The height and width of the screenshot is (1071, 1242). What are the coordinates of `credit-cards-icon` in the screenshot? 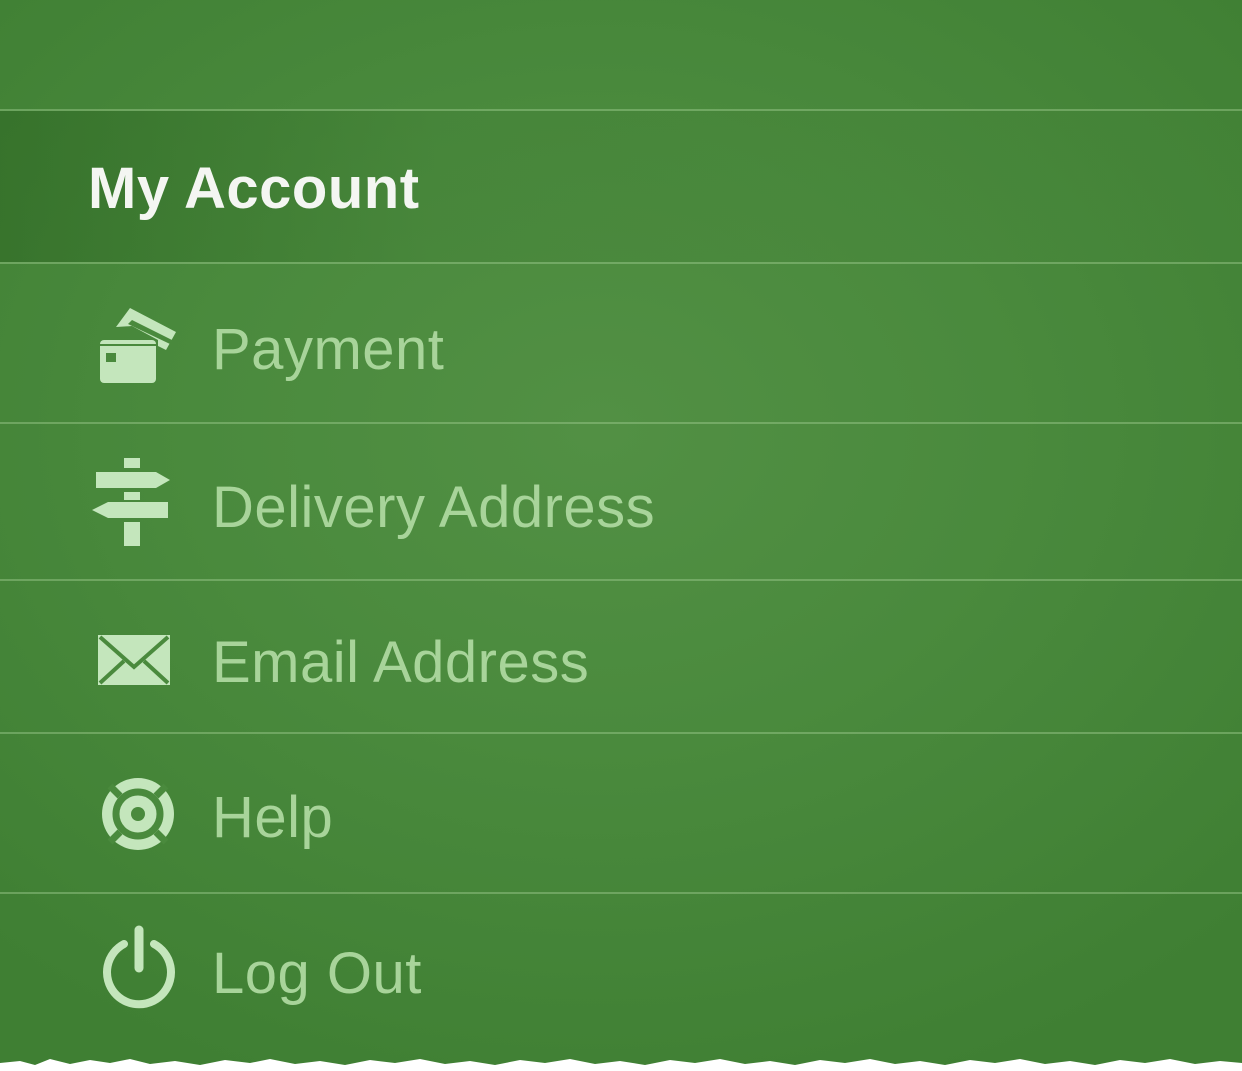 It's located at (136, 347).